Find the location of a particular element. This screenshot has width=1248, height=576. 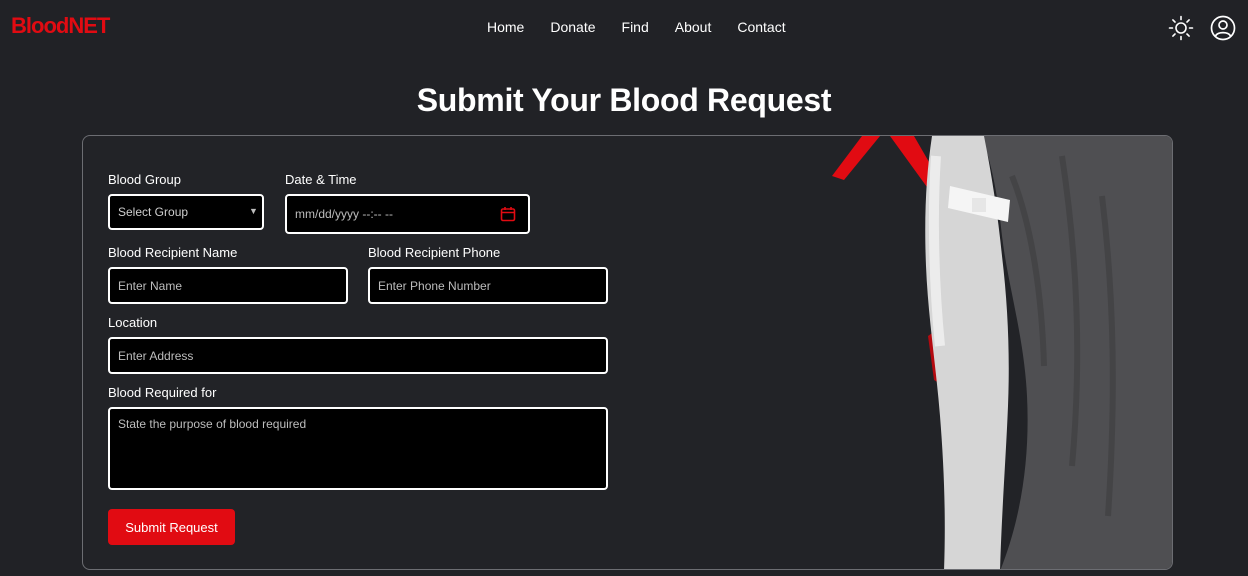

location-input is located at coordinates (358, 355).